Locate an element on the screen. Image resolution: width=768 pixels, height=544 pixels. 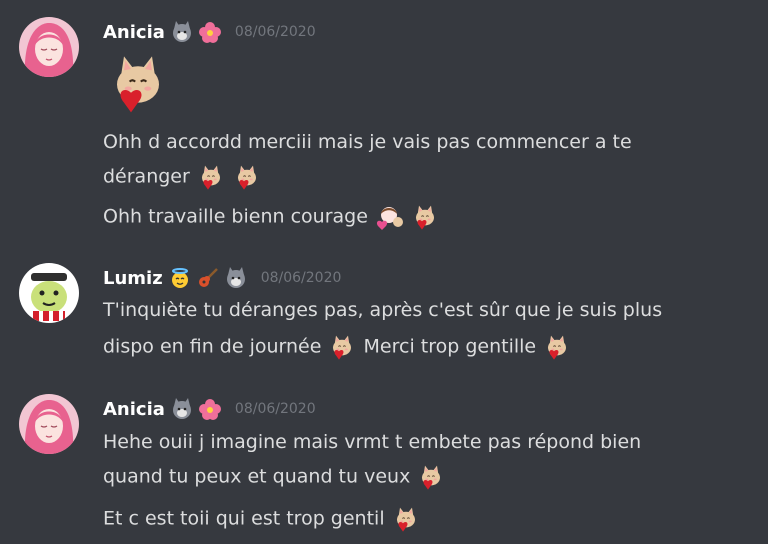
girl-cat-emoji is located at coordinates (389, 217).